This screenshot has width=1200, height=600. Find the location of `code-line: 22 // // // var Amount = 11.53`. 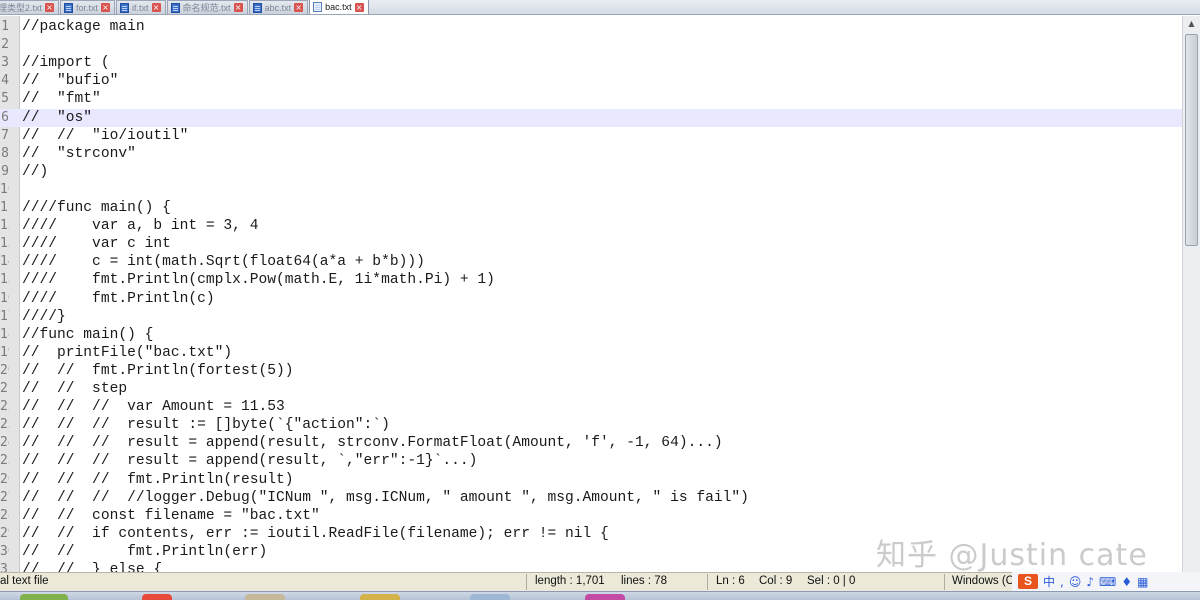

code-line: 22 // // // var Amount = 11.53 is located at coordinates (591, 407).